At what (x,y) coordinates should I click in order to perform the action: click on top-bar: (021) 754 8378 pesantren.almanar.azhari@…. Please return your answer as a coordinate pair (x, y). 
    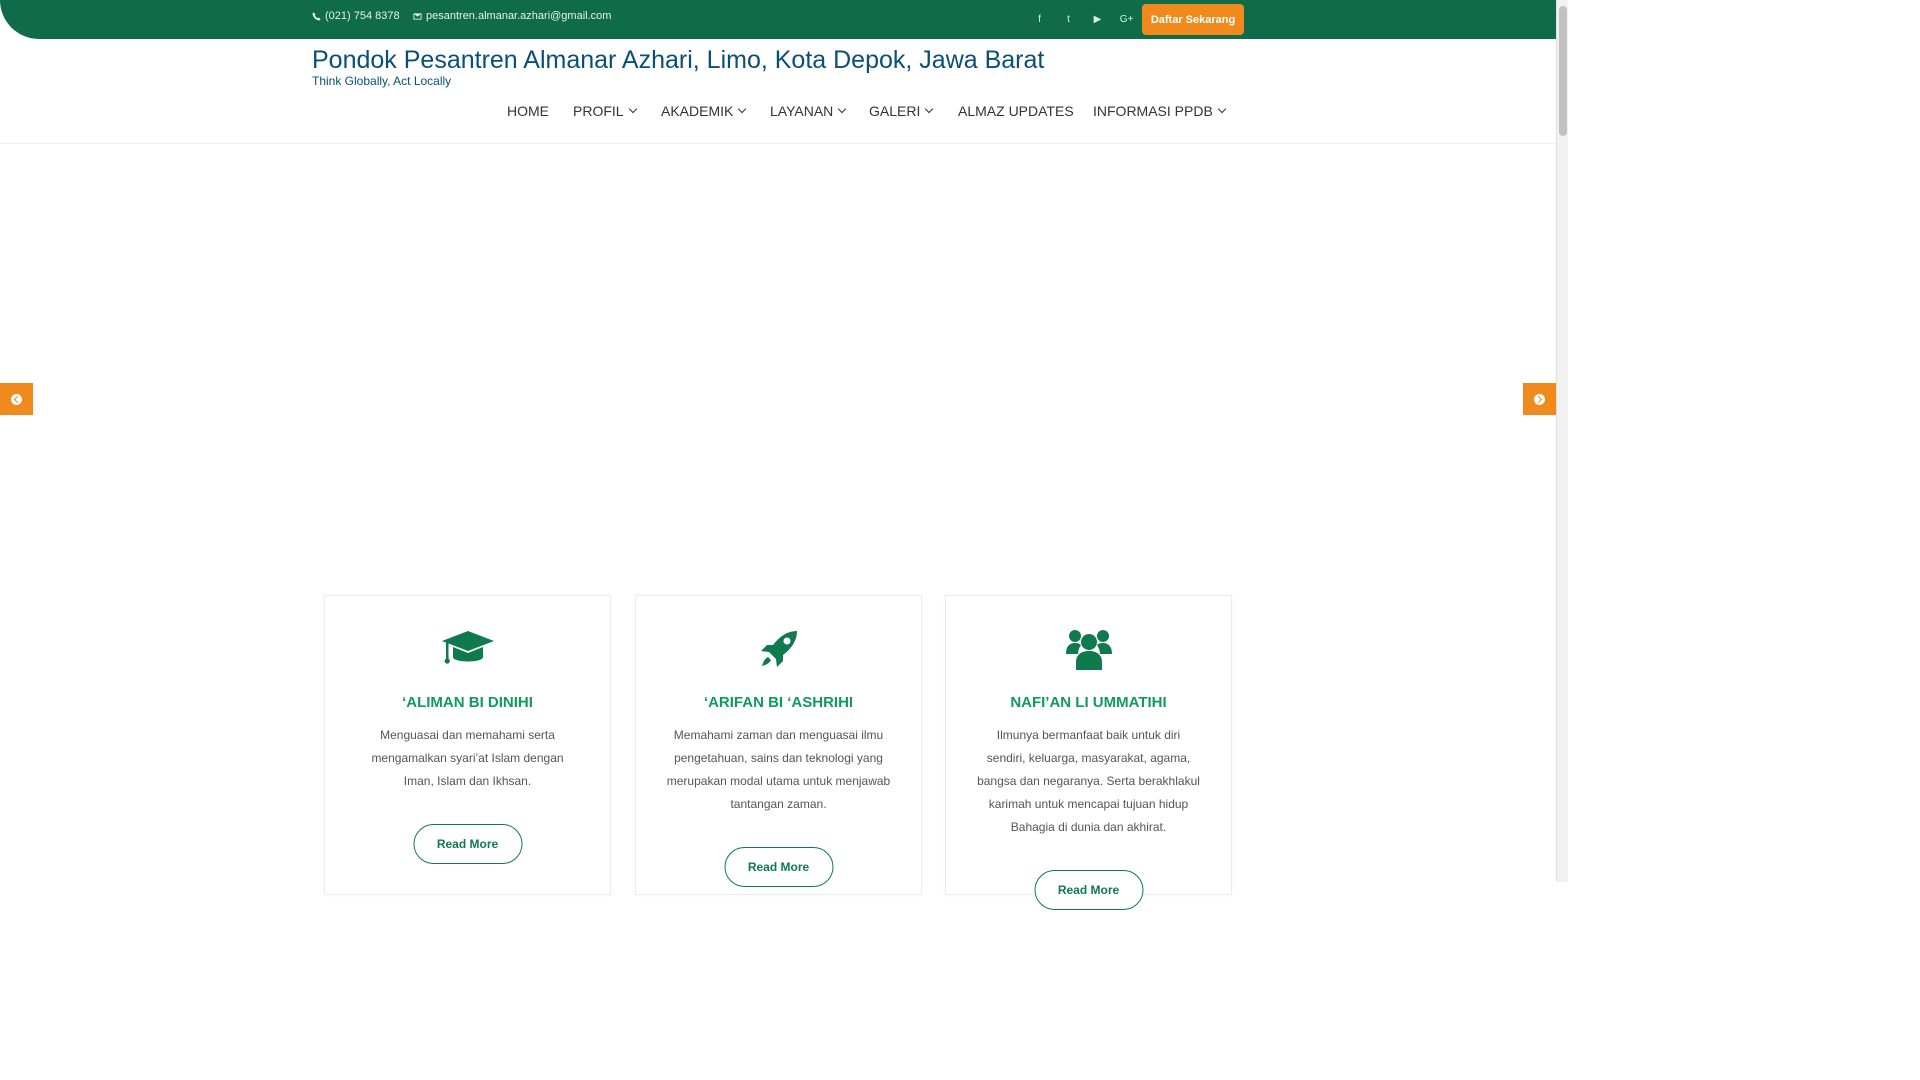
    Looking at the image, I should click on (778, 19).